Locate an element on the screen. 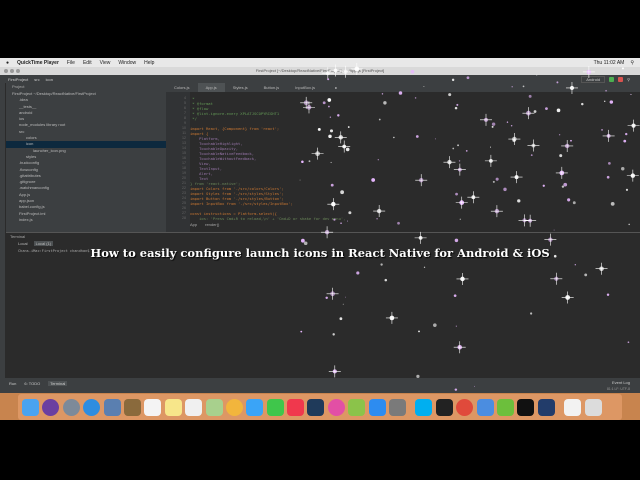  status-info: 81:1 LF: UTF-8 is located at coordinates (618, 389).